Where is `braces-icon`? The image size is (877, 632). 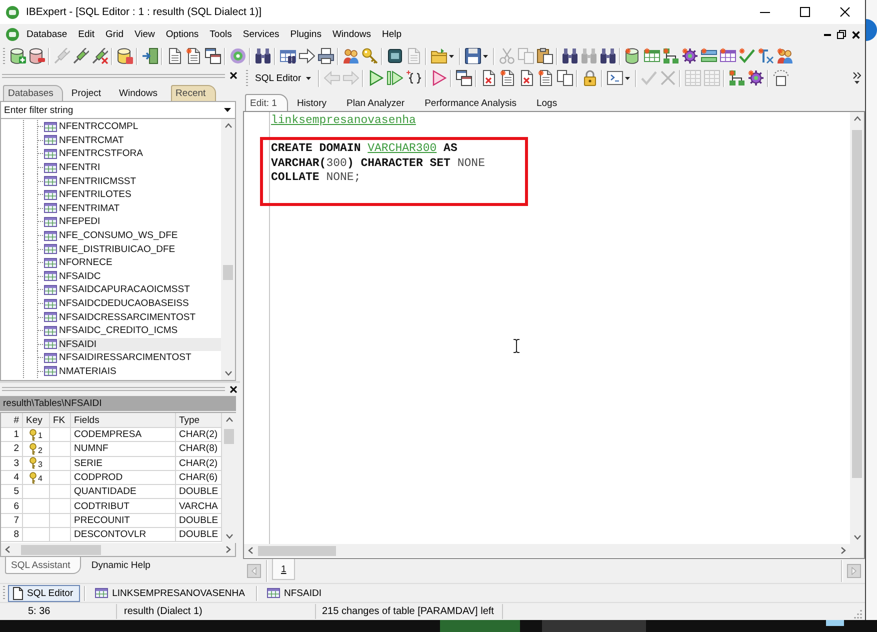
braces-icon is located at coordinates (414, 78).